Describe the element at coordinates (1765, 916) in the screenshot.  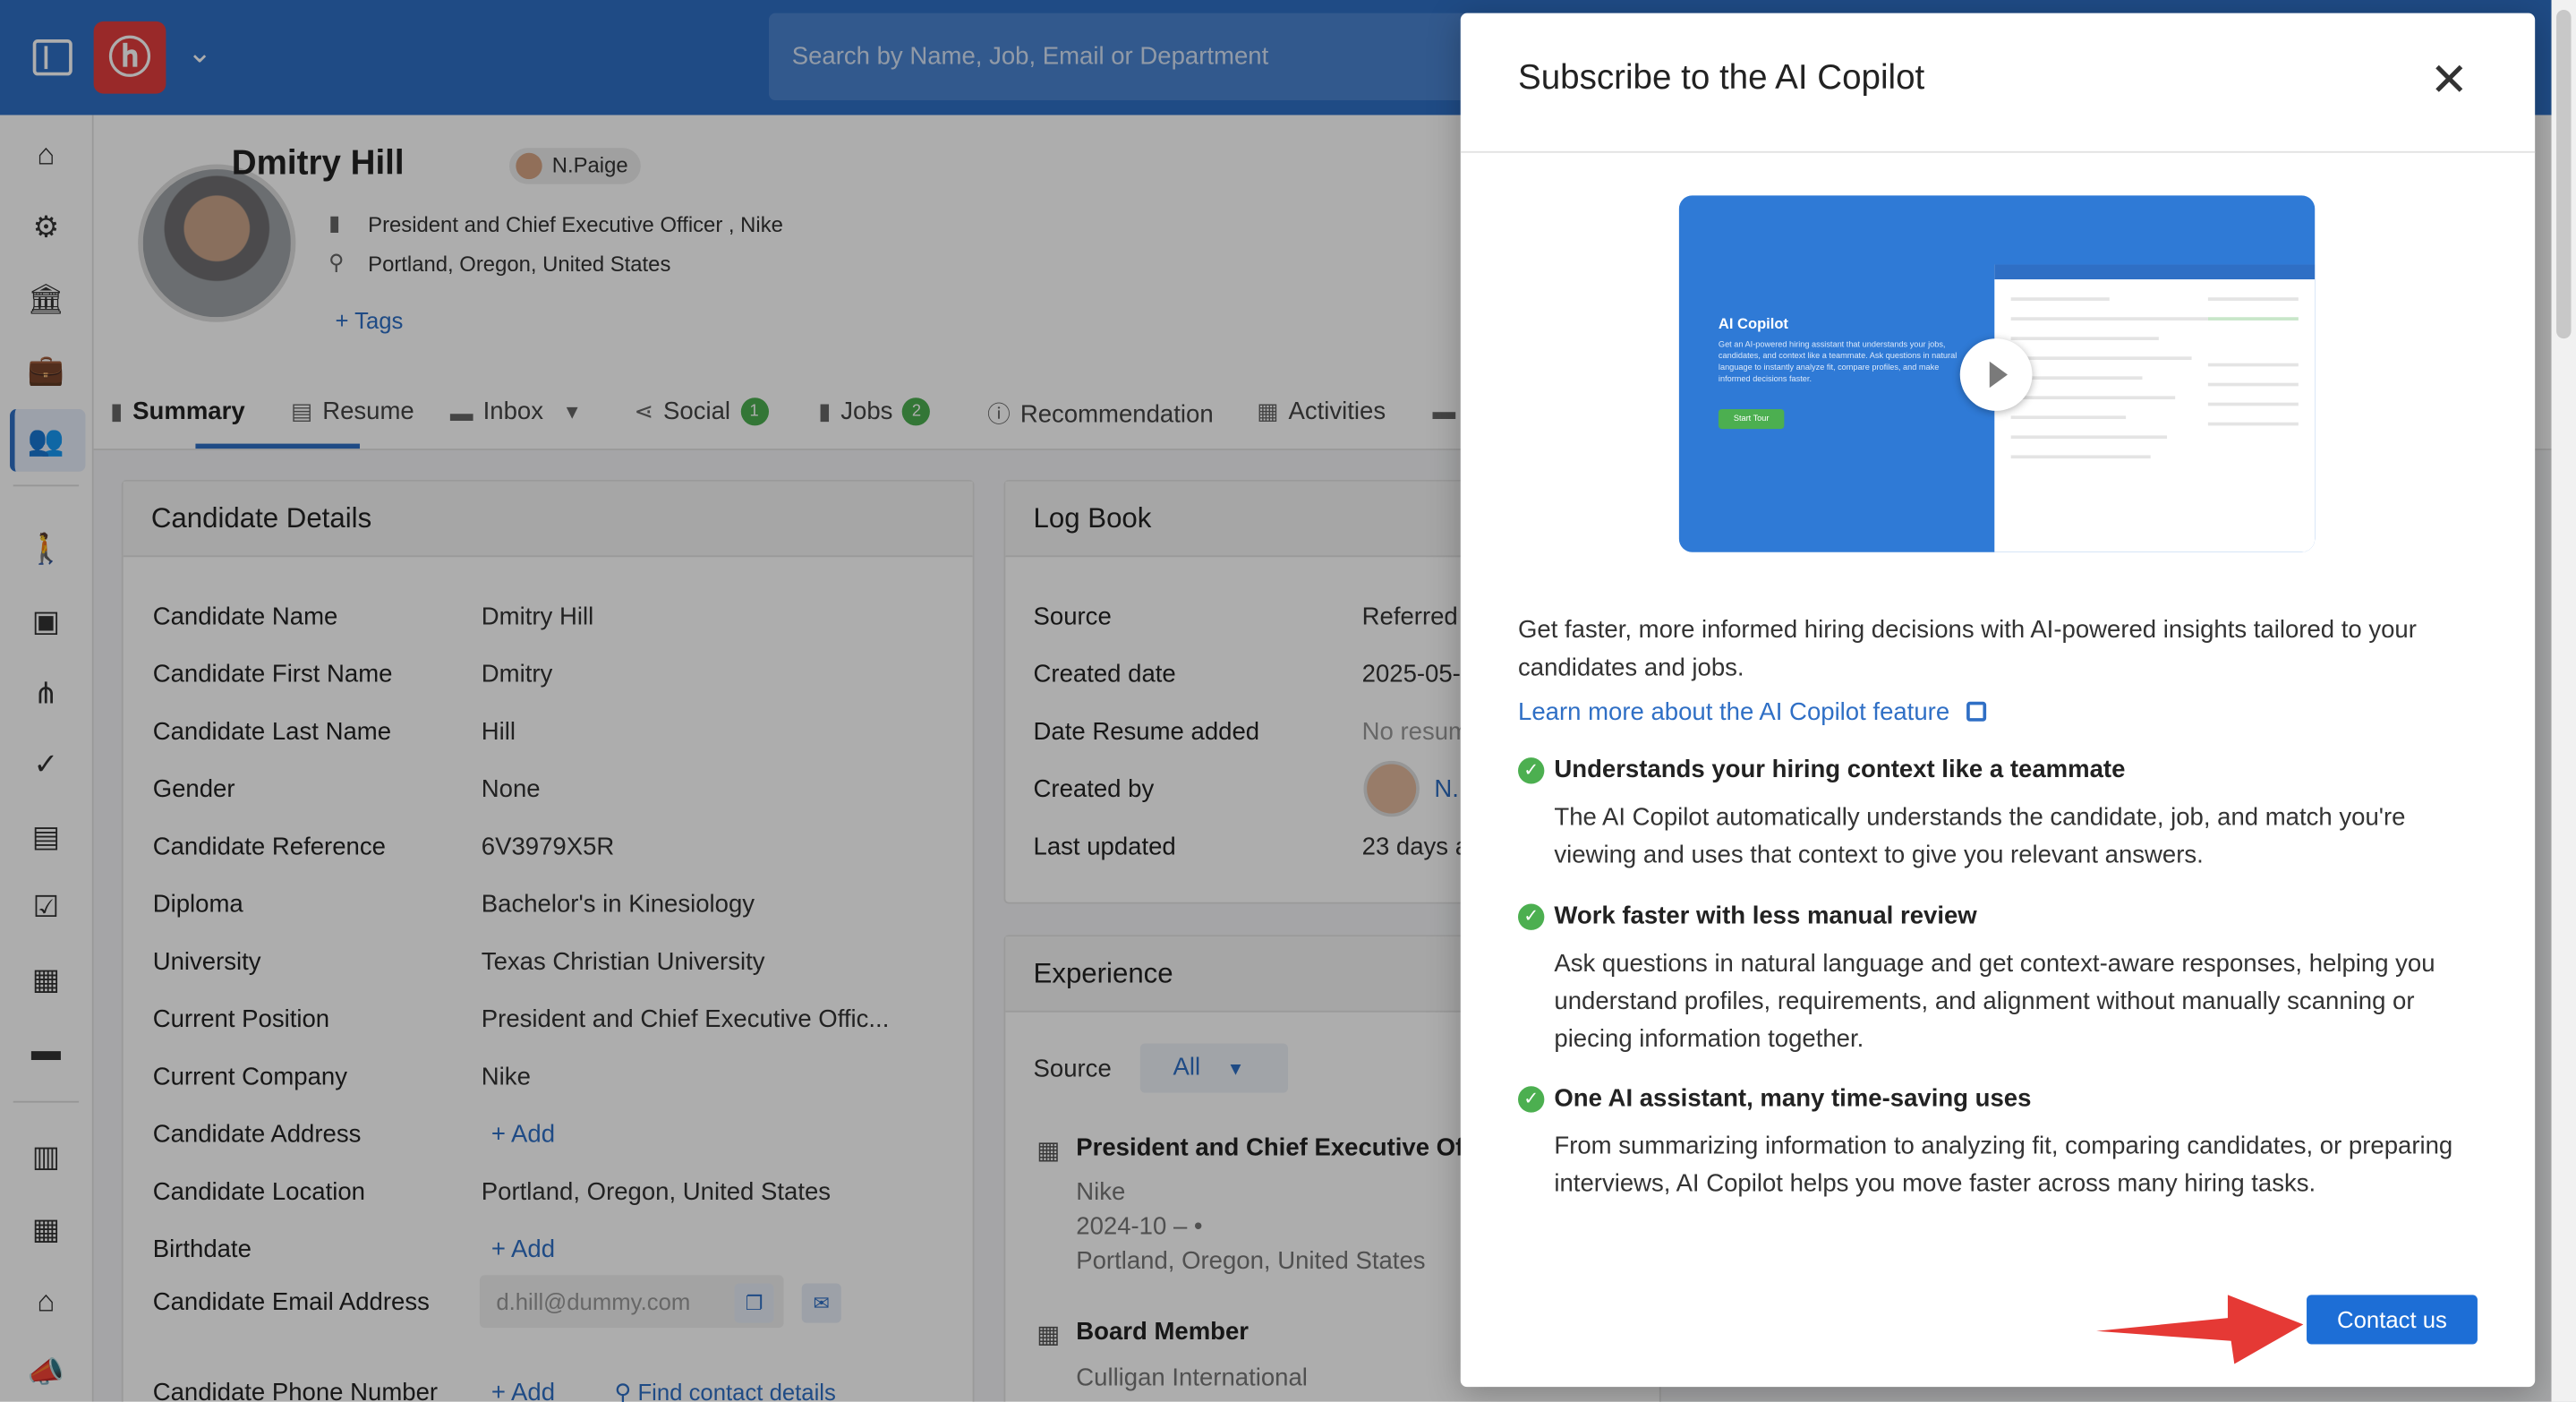
I see `feature-title: Work faster with less manual review` at that location.